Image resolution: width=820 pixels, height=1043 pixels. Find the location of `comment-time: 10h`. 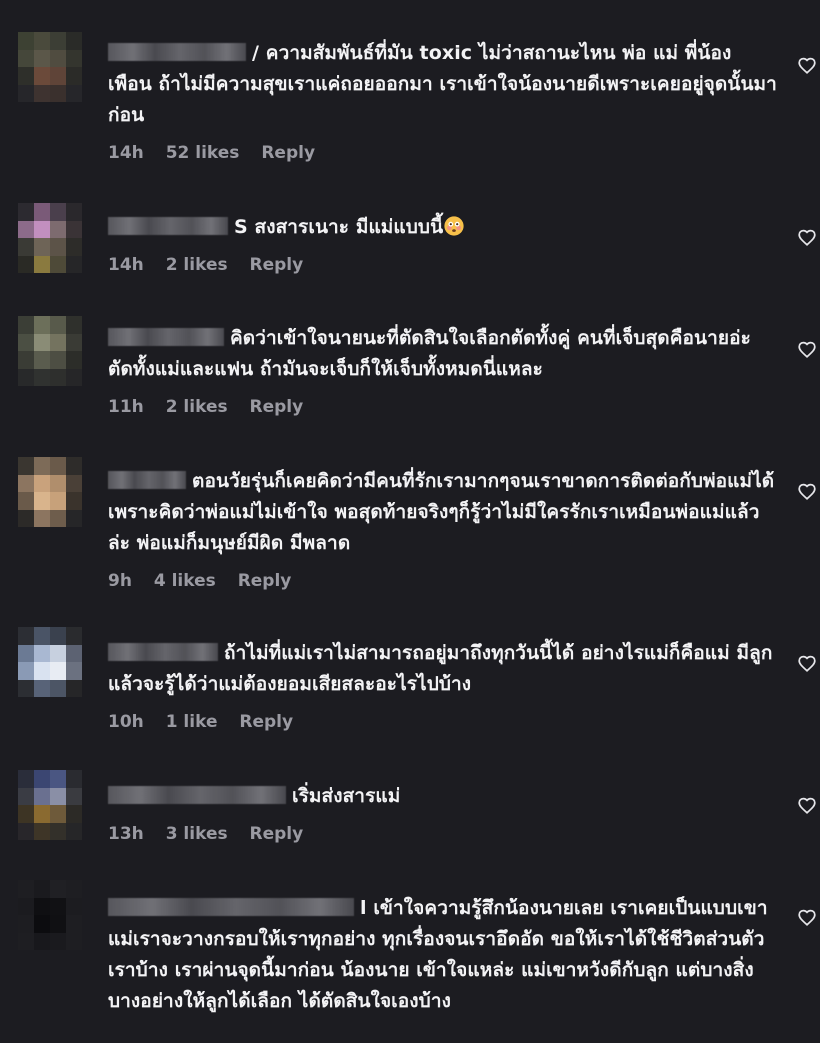

comment-time: 10h is located at coordinates (126, 722).